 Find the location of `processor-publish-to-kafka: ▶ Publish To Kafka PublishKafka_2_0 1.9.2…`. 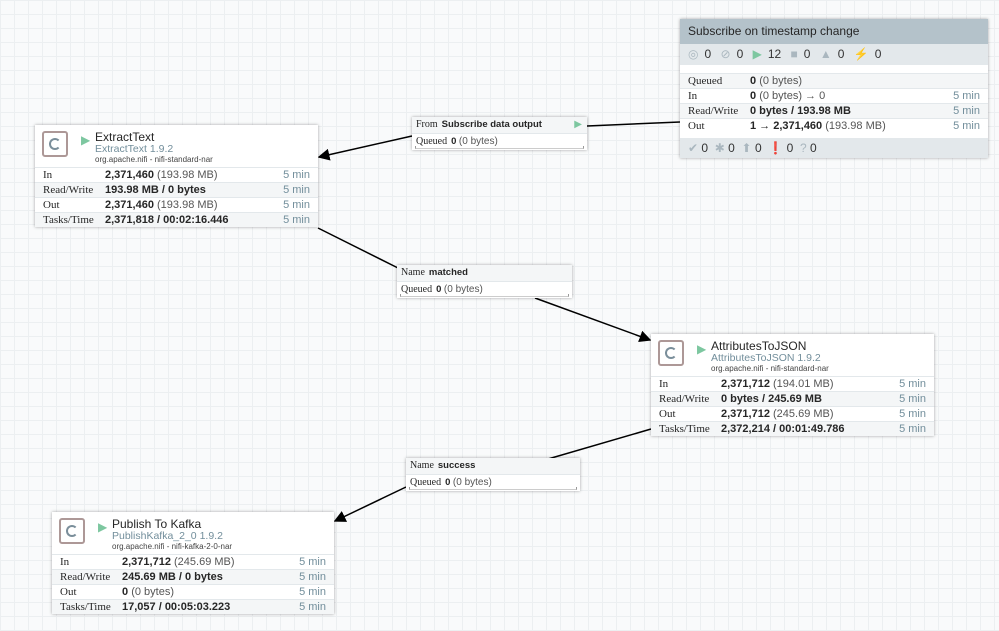

processor-publish-to-kafka: ▶ Publish To Kafka PublishKafka_2_0 1.9.2… is located at coordinates (193, 563).